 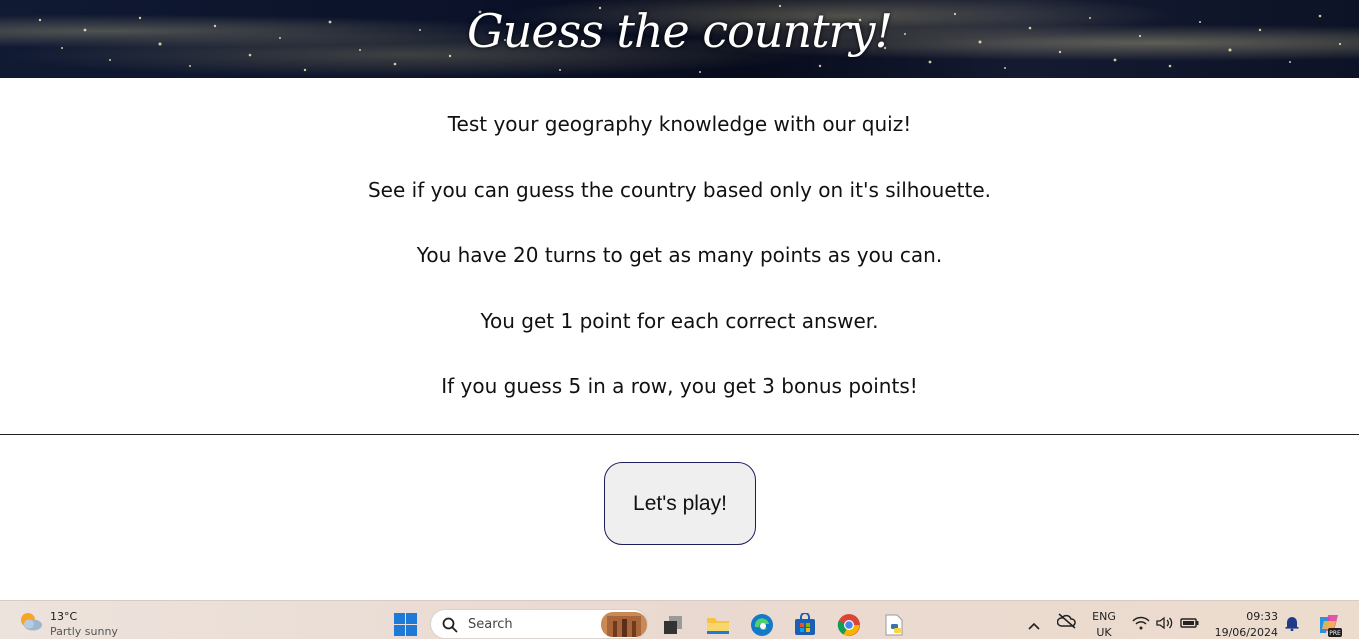 What do you see at coordinates (1244, 632) in the screenshot?
I see `clock-date: 19/06/2024` at bounding box center [1244, 632].